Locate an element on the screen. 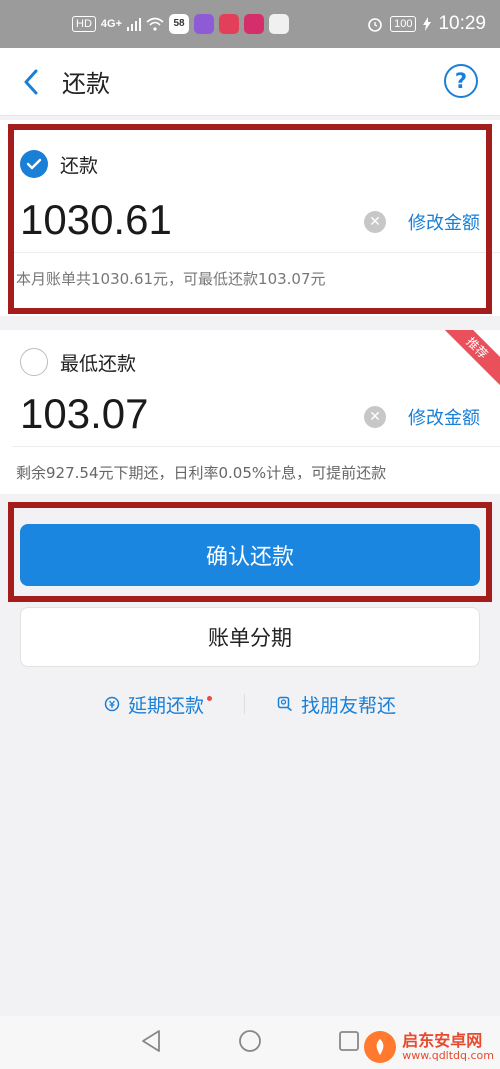  chevron-left-icon is located at coordinates (31, 81).